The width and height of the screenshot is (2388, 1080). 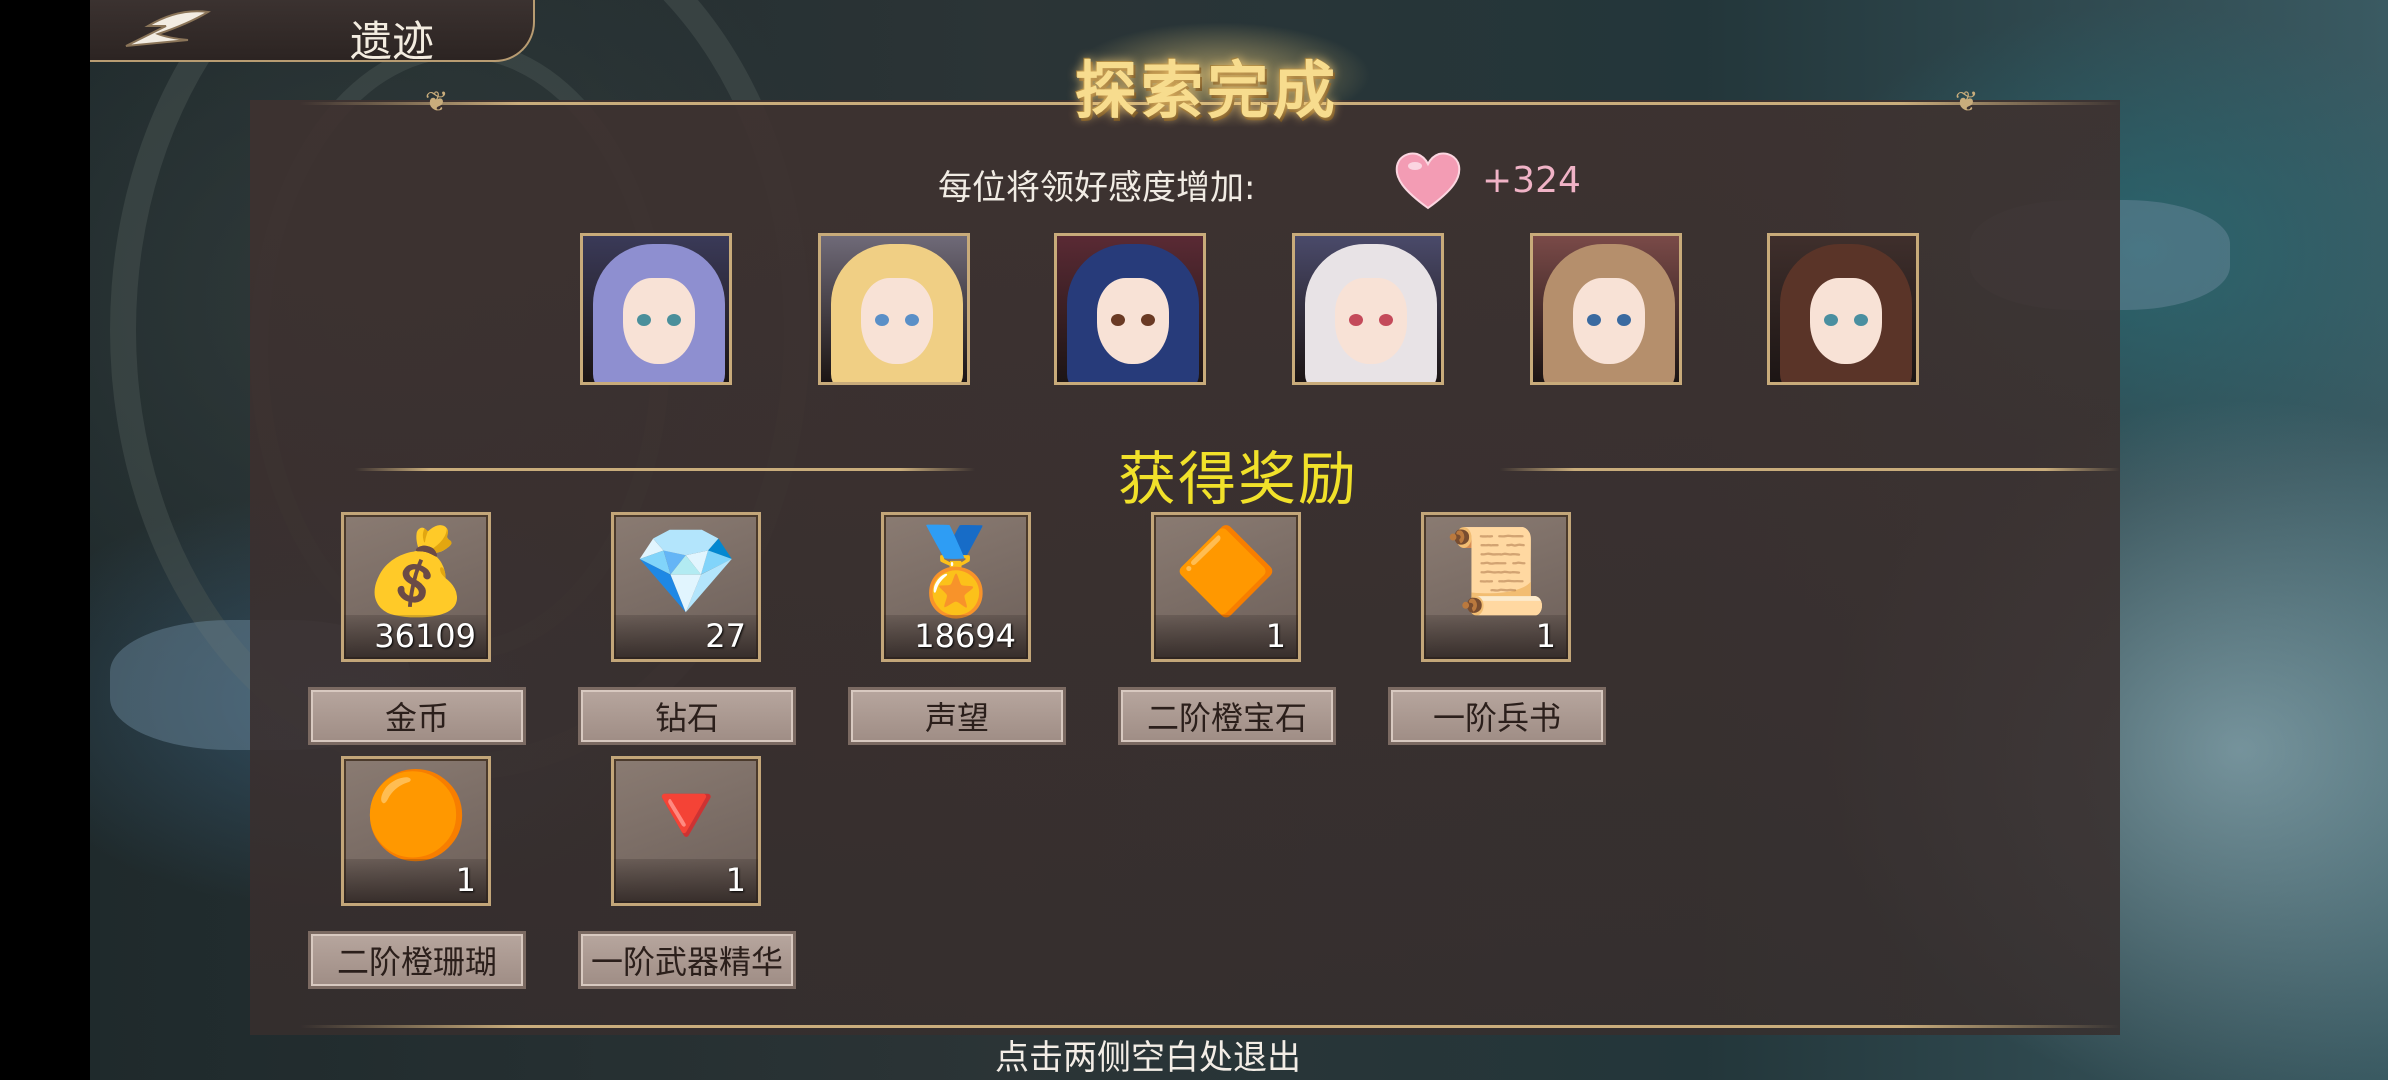 What do you see at coordinates (1207, 90) in the screenshot?
I see `exploration-complete-title: 探索完成` at bounding box center [1207, 90].